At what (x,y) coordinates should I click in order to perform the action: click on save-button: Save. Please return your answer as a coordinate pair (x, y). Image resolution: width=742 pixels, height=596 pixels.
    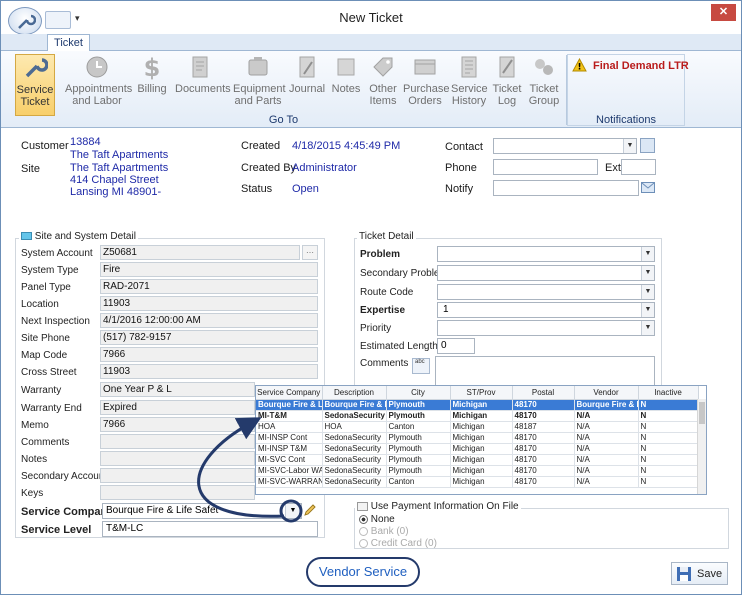
    Looking at the image, I should click on (699, 573).